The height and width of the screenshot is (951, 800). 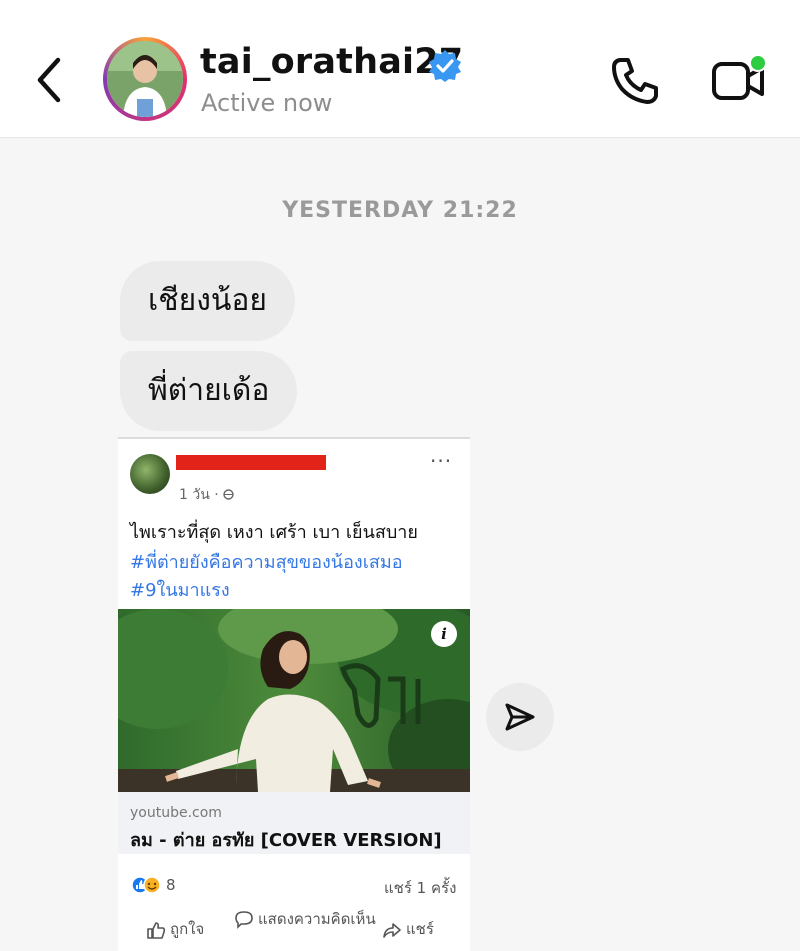 What do you see at coordinates (251, 462) in the screenshot?
I see `redacted-author-name` at bounding box center [251, 462].